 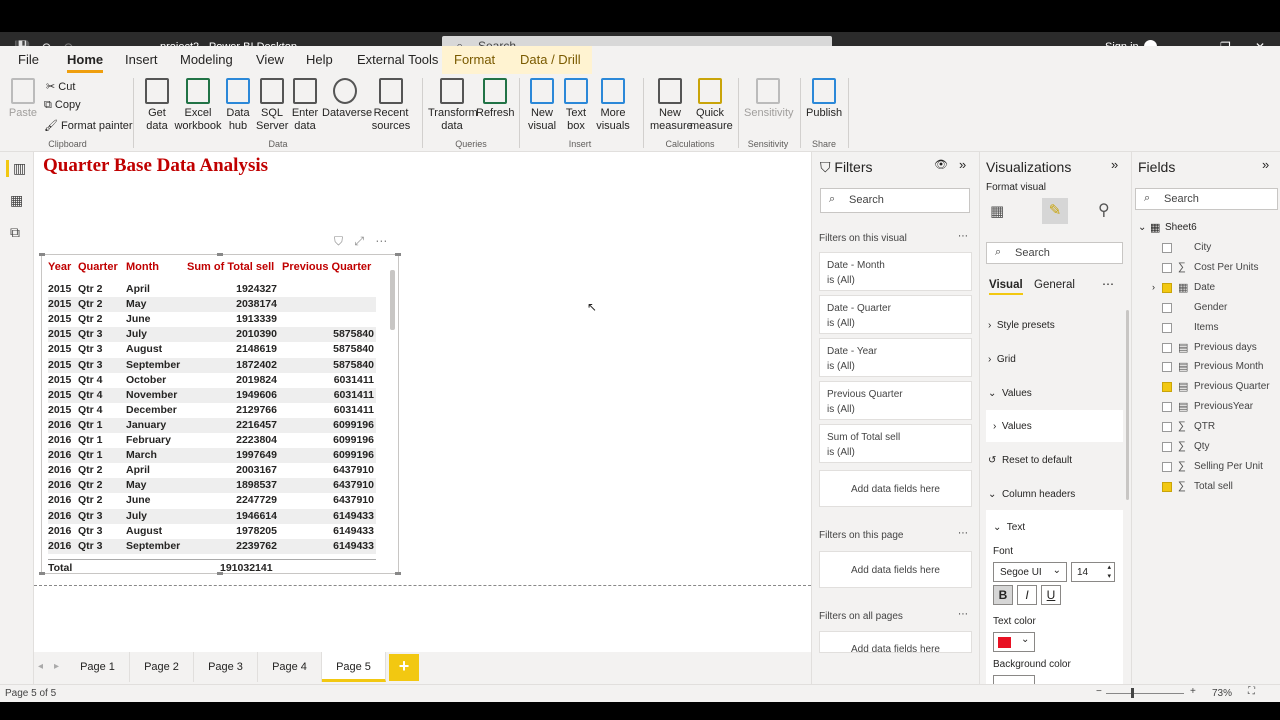 What do you see at coordinates (392, 300) in the screenshot?
I see `table-scrollbar` at bounding box center [392, 300].